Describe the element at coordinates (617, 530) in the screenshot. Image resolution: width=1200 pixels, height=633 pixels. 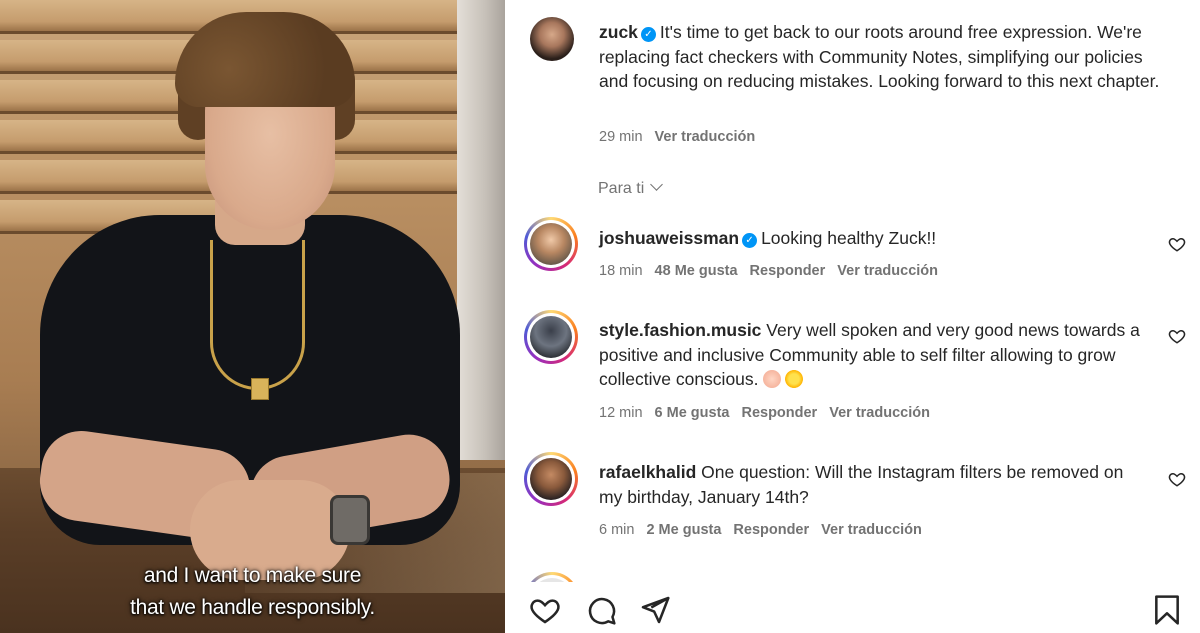
I see `comment-time: 6 min` at that location.